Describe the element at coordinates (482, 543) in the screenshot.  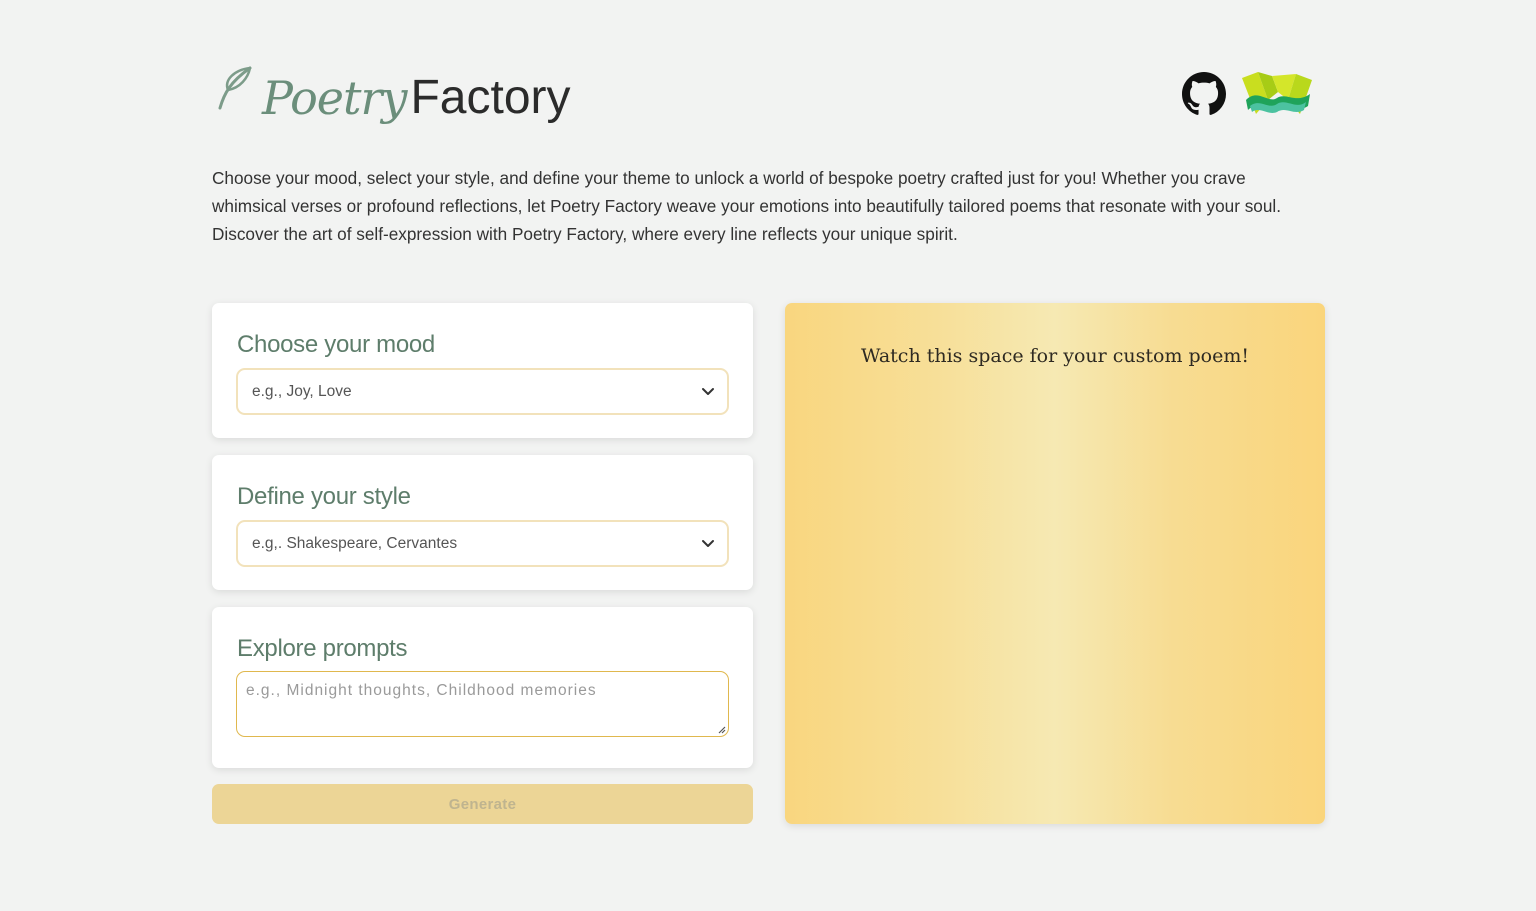
I see `style-select: e.g,. Shakespeare, Cervantes` at that location.